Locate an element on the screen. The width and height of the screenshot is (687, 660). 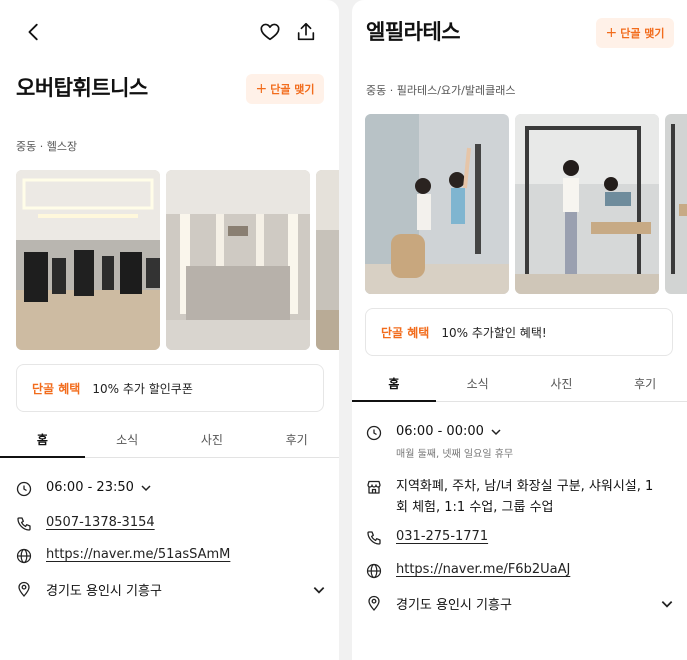
benefit-text: 10% 추가할인 혜택! is located at coordinates (494, 332).